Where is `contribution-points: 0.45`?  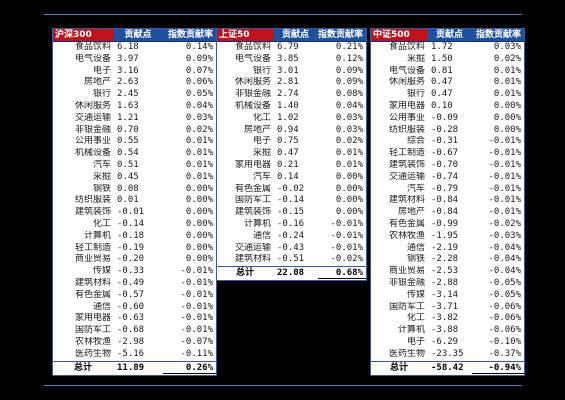
contribution-points: 0.45 is located at coordinates (128, 176).